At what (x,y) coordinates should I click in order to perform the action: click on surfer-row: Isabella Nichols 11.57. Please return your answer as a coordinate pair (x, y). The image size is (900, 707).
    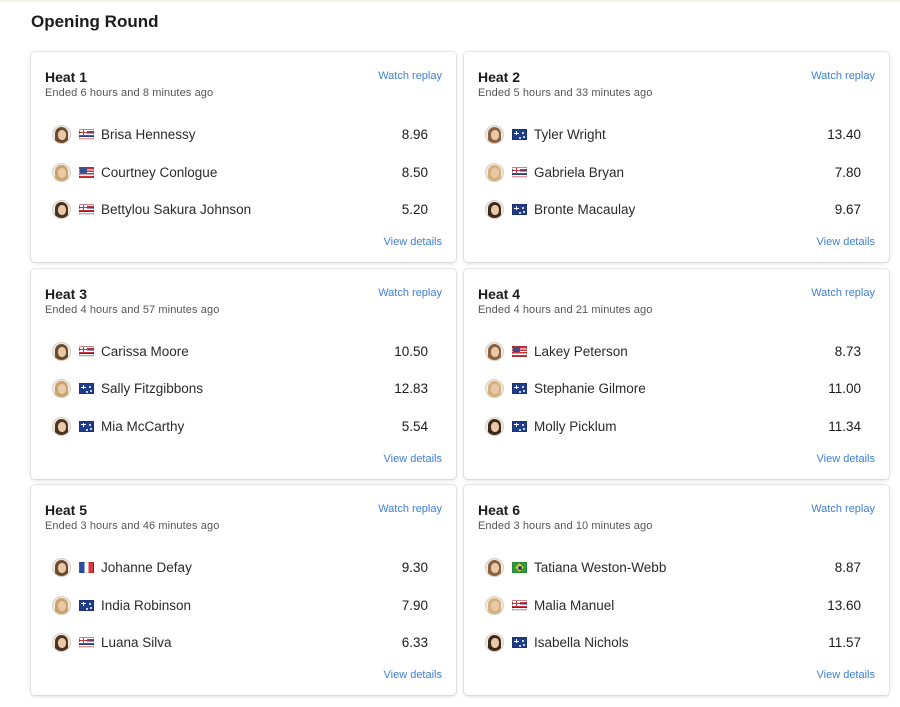
    Looking at the image, I should click on (673, 643).